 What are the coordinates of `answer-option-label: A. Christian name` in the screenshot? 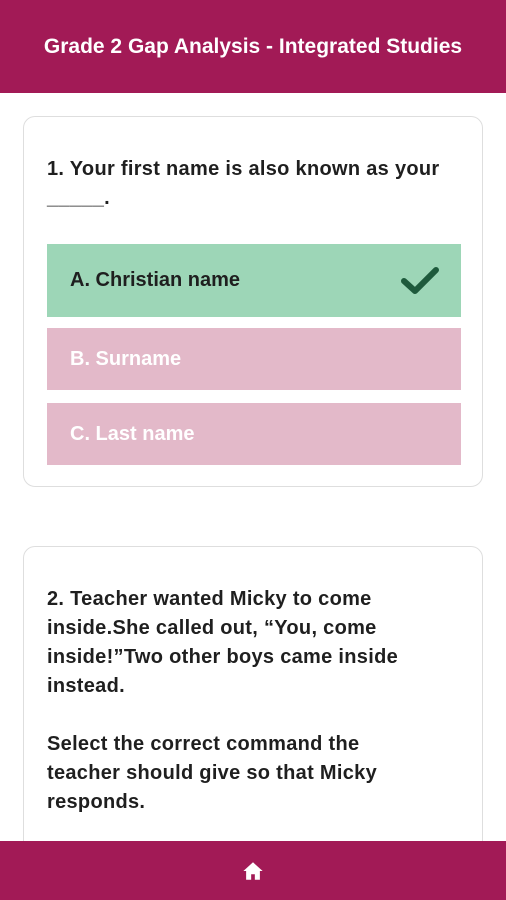 It's located at (155, 280).